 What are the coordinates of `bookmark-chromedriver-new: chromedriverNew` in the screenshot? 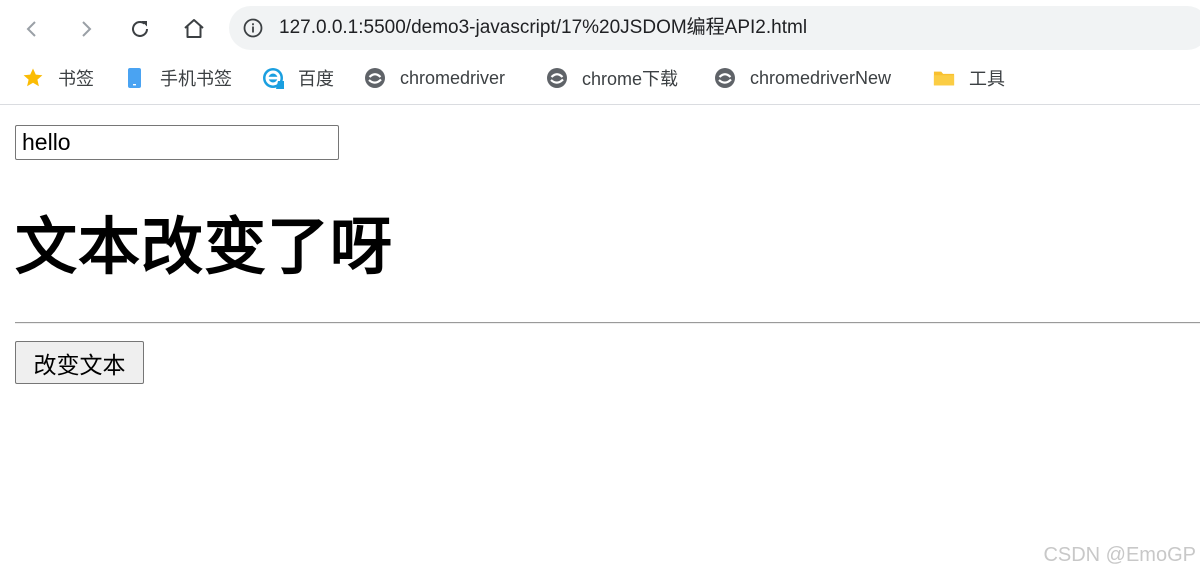 It's located at (802, 78).